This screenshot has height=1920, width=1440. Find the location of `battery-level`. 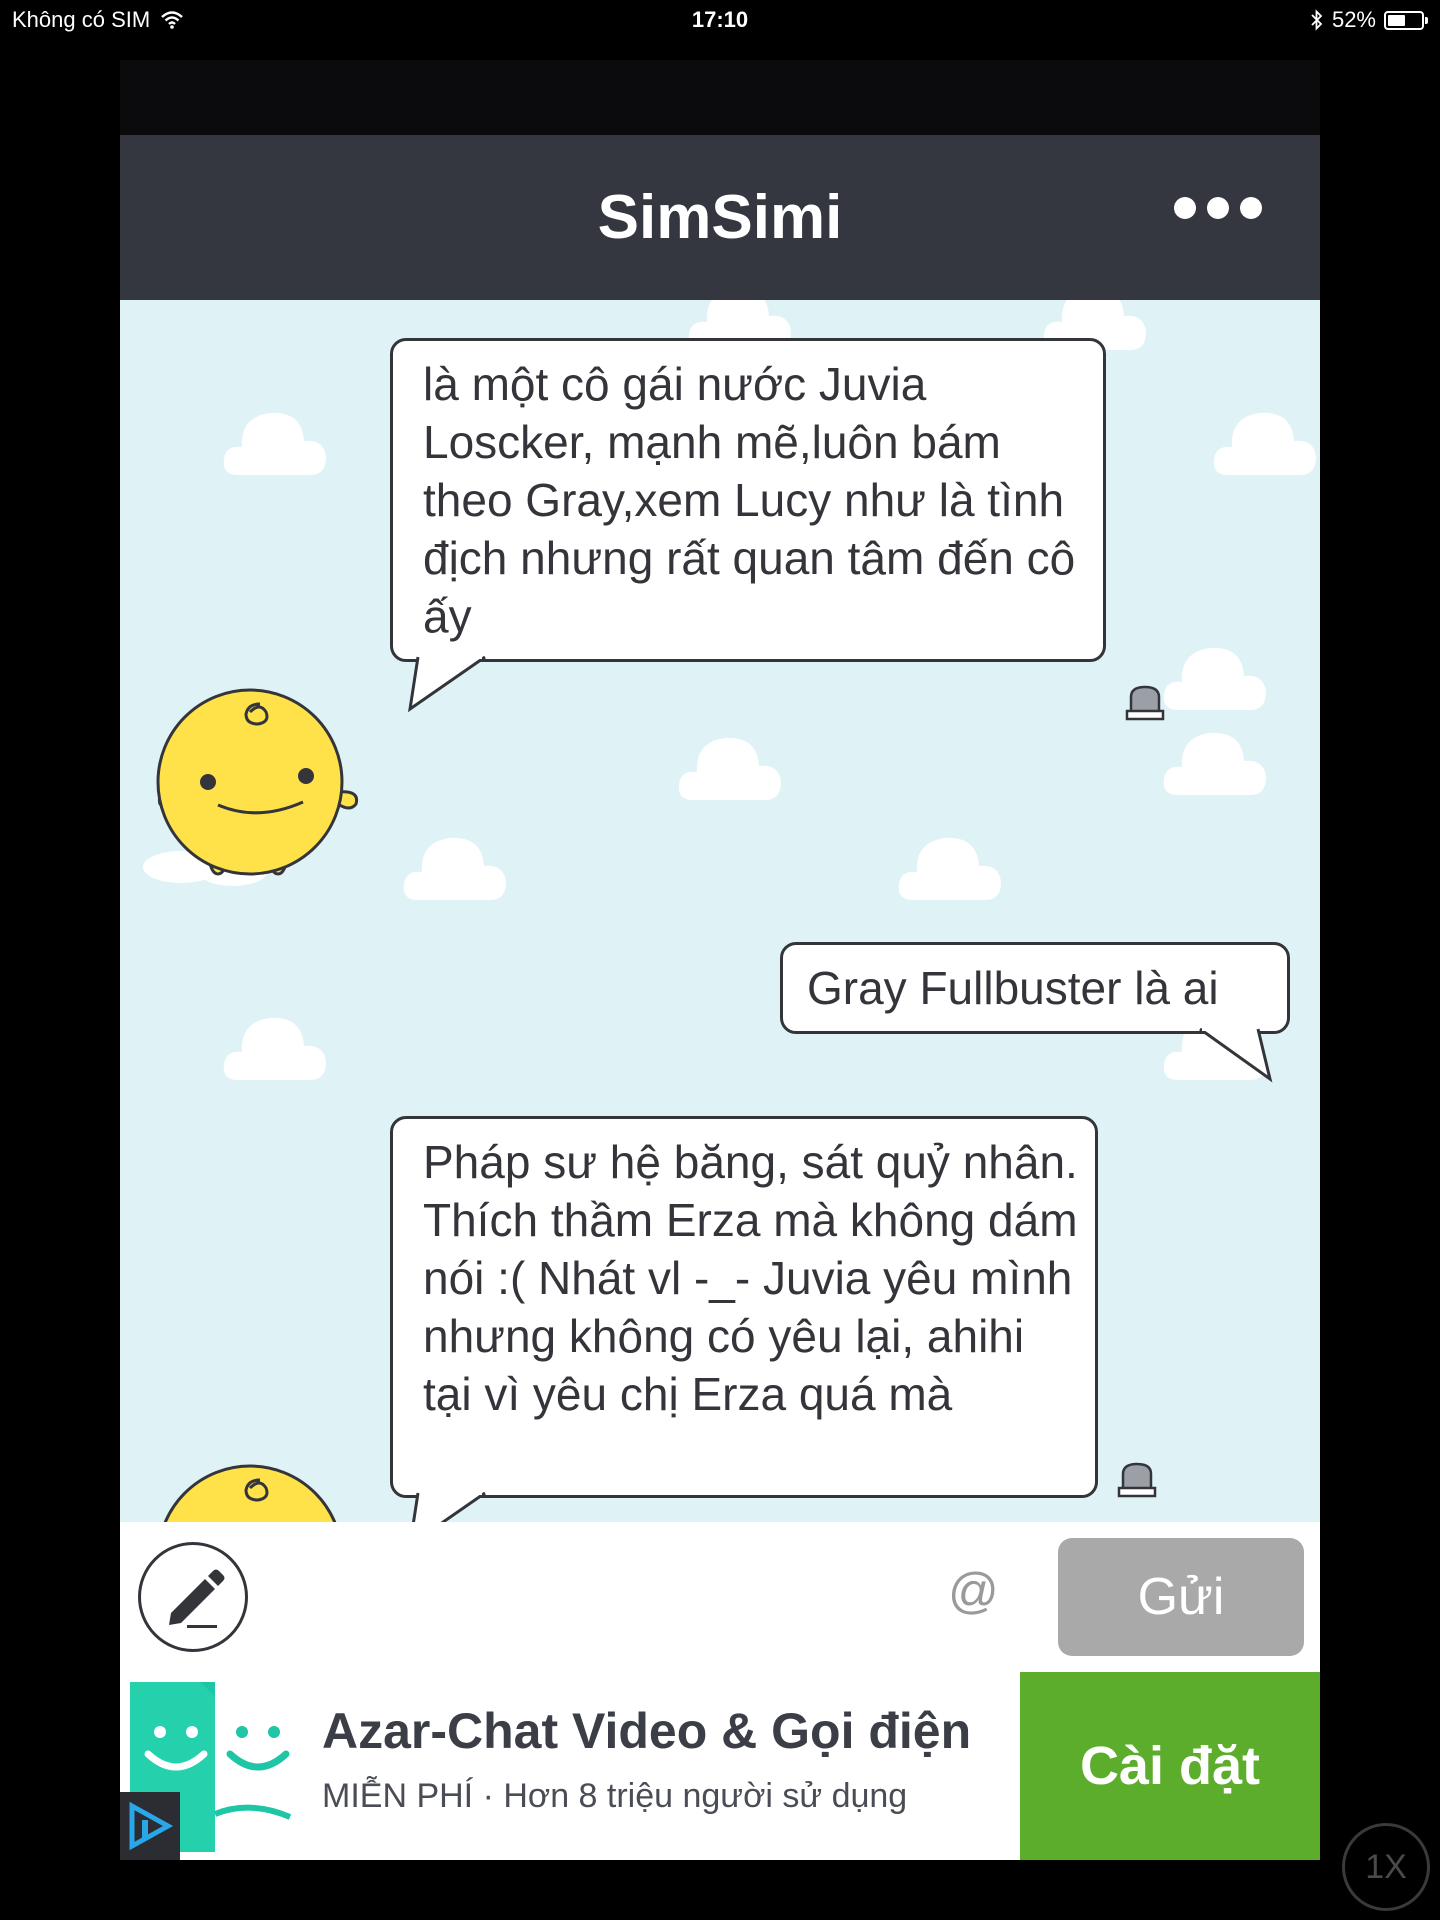

battery-level is located at coordinates (1396, 20).